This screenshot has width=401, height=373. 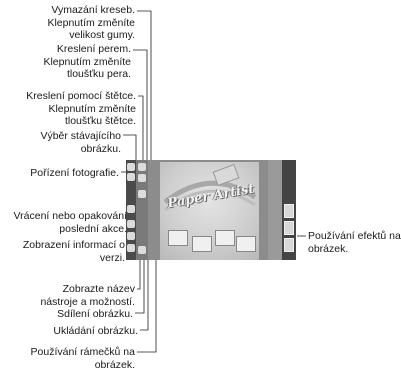 I want to click on callout-undo-redo-text: Vrácení nebo opakování poslední akce., so click(x=70, y=222).